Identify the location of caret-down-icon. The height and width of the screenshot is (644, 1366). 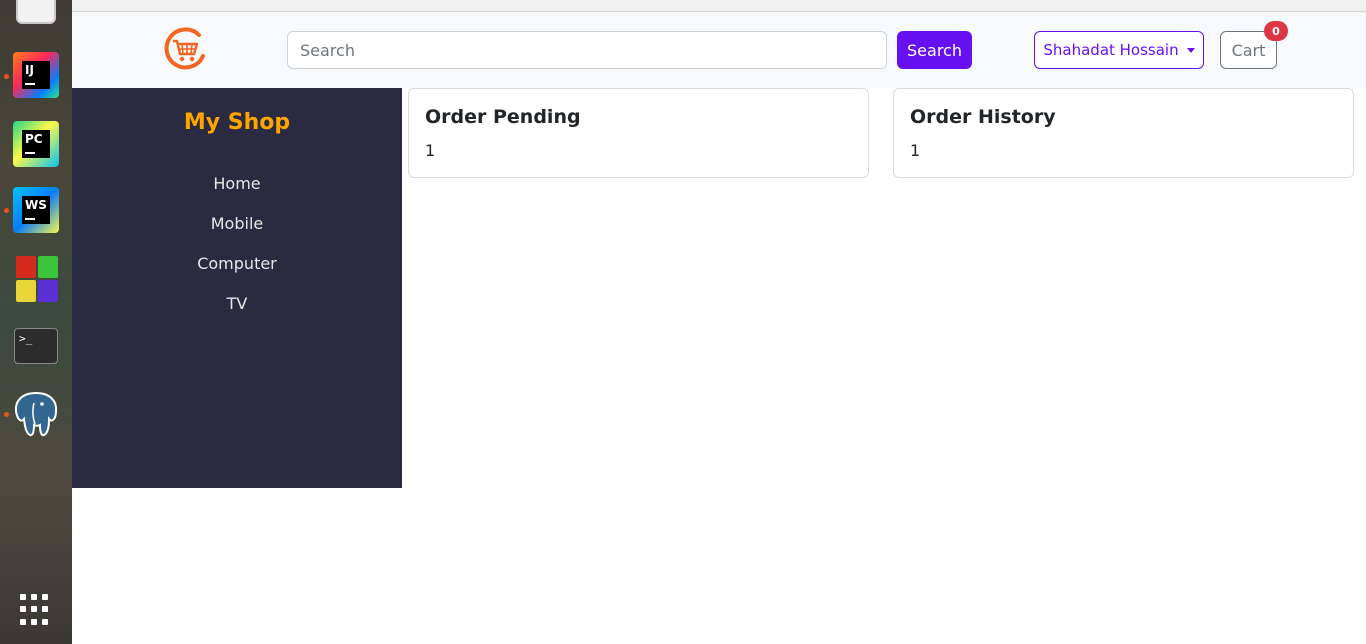
(1190, 50).